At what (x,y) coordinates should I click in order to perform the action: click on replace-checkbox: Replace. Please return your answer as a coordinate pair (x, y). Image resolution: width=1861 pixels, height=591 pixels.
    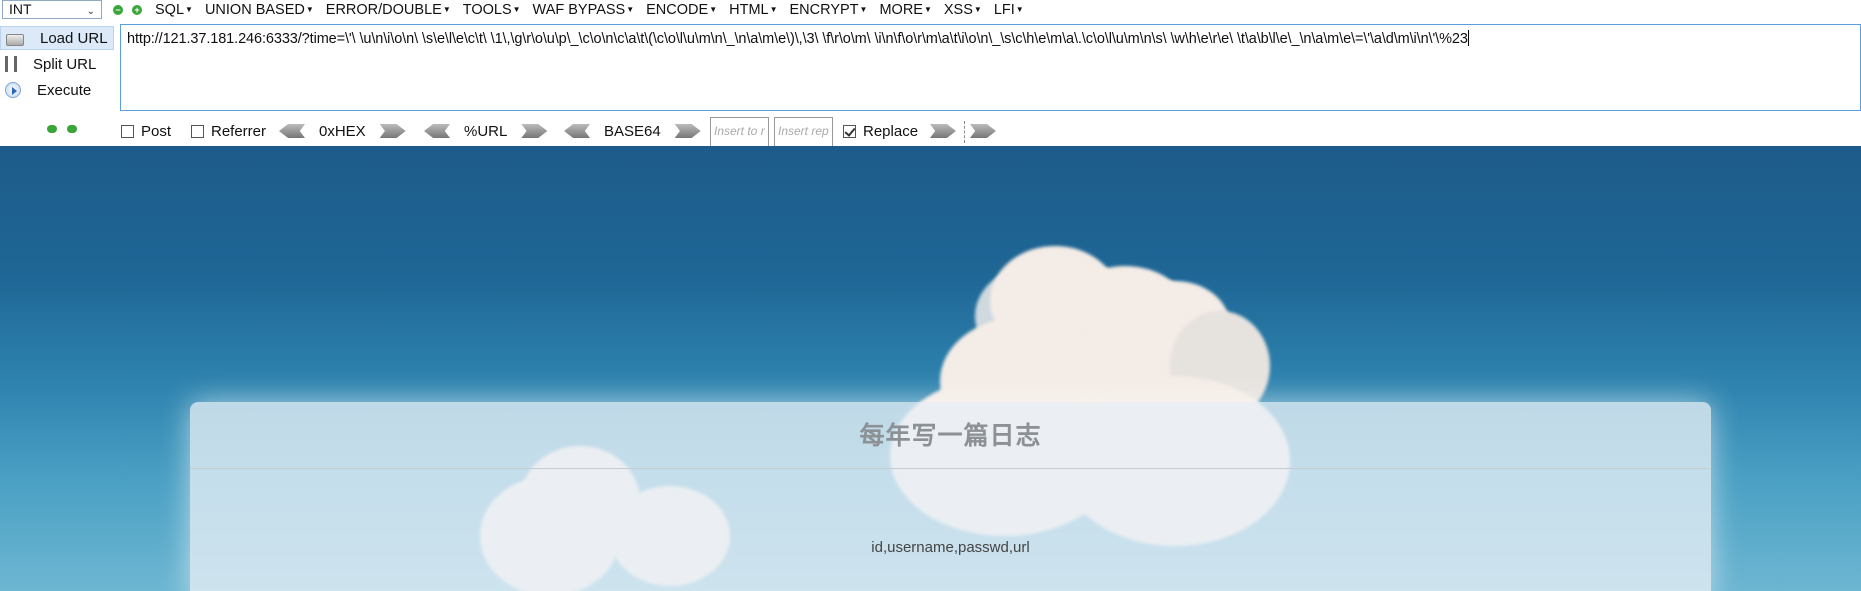
    Looking at the image, I should click on (880, 131).